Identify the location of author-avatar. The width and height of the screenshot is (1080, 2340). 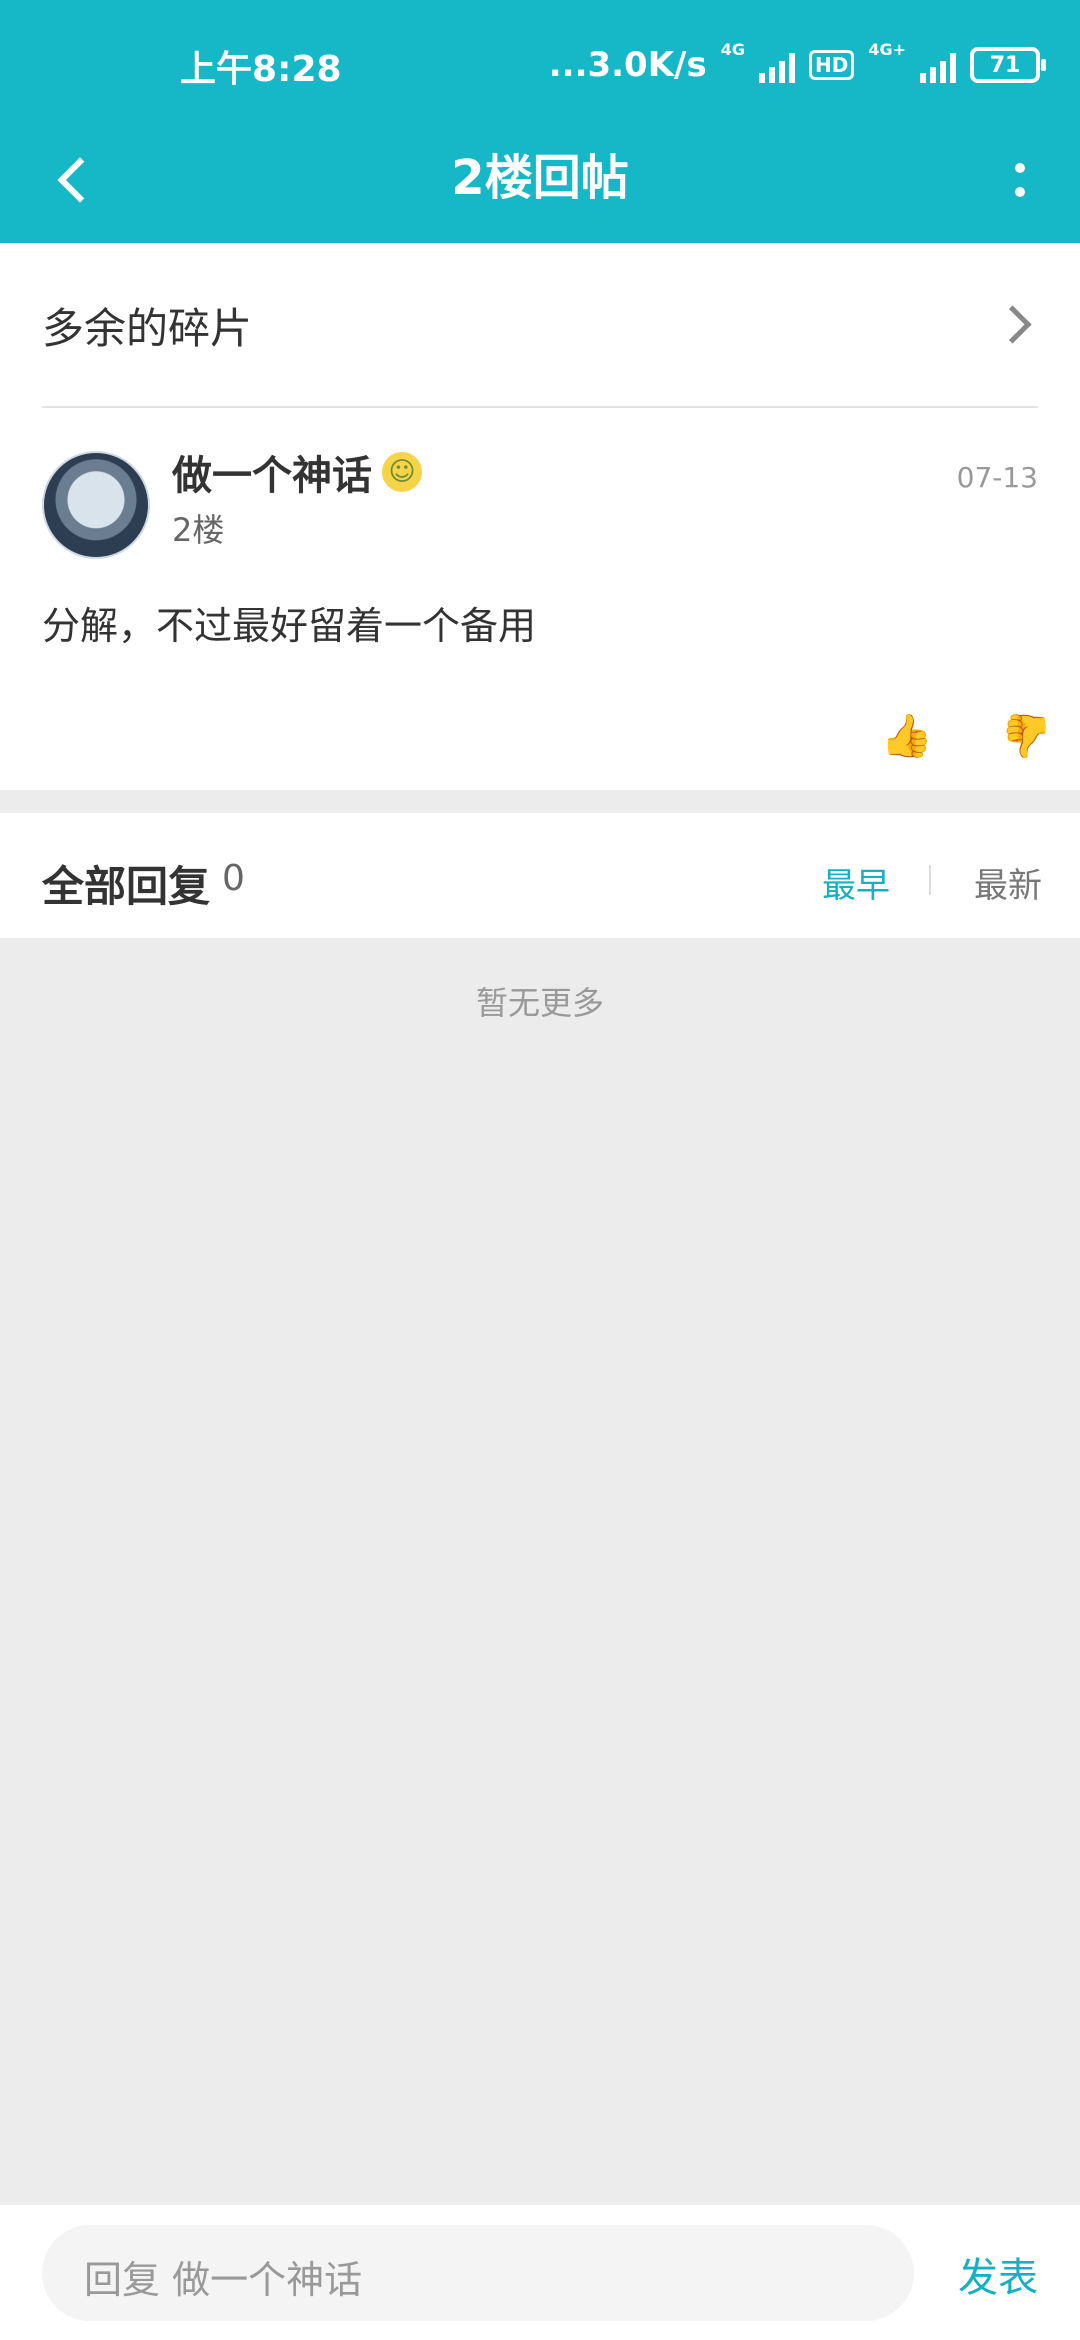
(96, 505).